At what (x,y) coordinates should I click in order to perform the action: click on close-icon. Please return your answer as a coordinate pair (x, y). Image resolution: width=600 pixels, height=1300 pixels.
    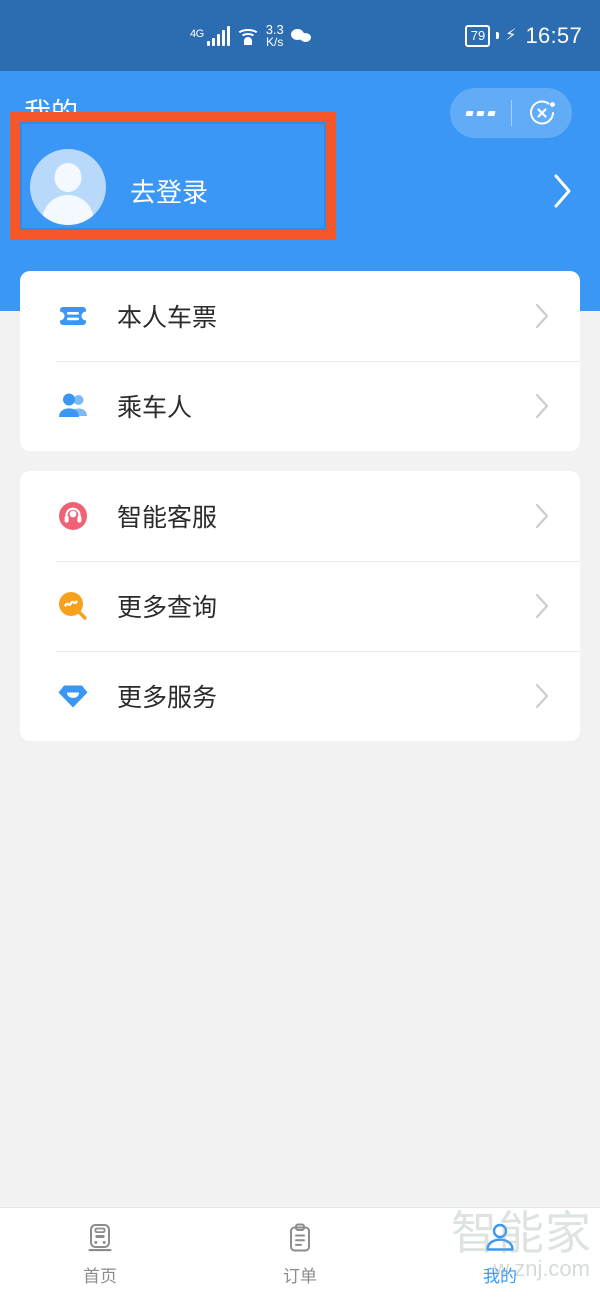
    Looking at the image, I should click on (542, 113).